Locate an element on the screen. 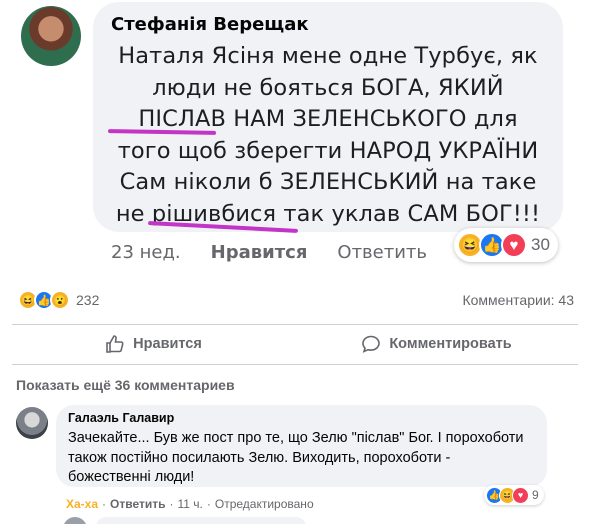 The image size is (591, 524). comment-button: Комментировать is located at coordinates (436, 344).